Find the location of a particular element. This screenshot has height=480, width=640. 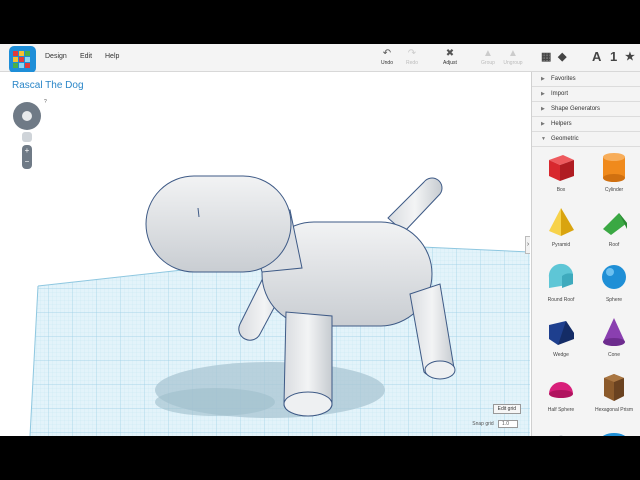

text-tool: A is located at coordinates (596, 57).